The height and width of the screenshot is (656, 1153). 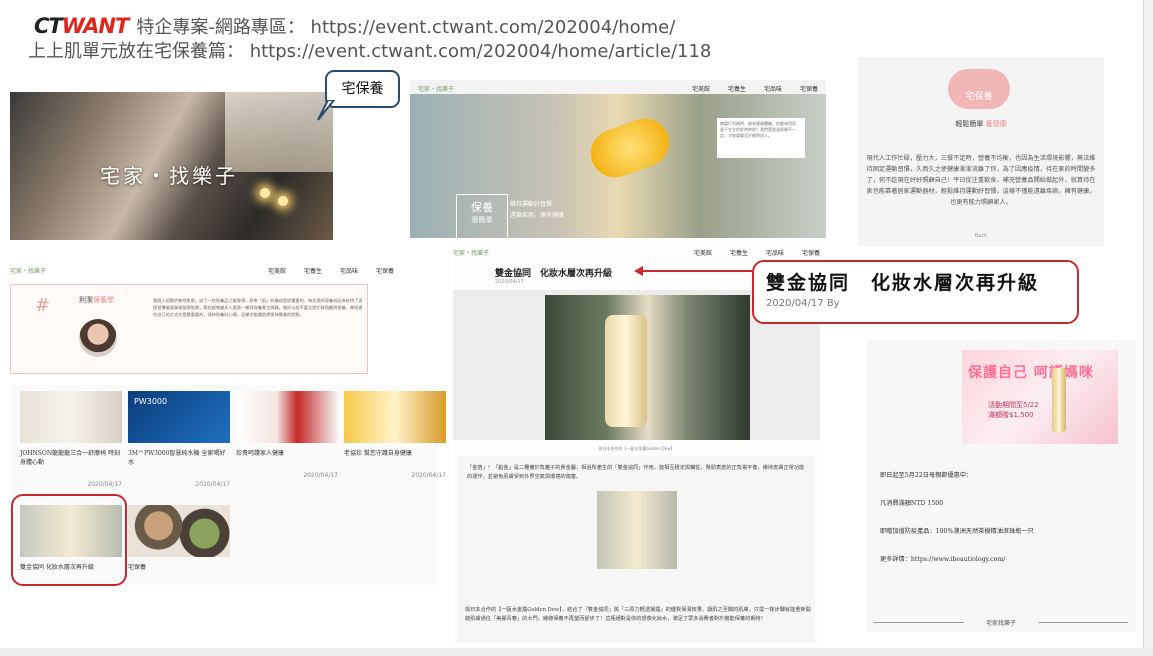 What do you see at coordinates (137, 567) in the screenshot?
I see `product-title: 宅保養` at bounding box center [137, 567].